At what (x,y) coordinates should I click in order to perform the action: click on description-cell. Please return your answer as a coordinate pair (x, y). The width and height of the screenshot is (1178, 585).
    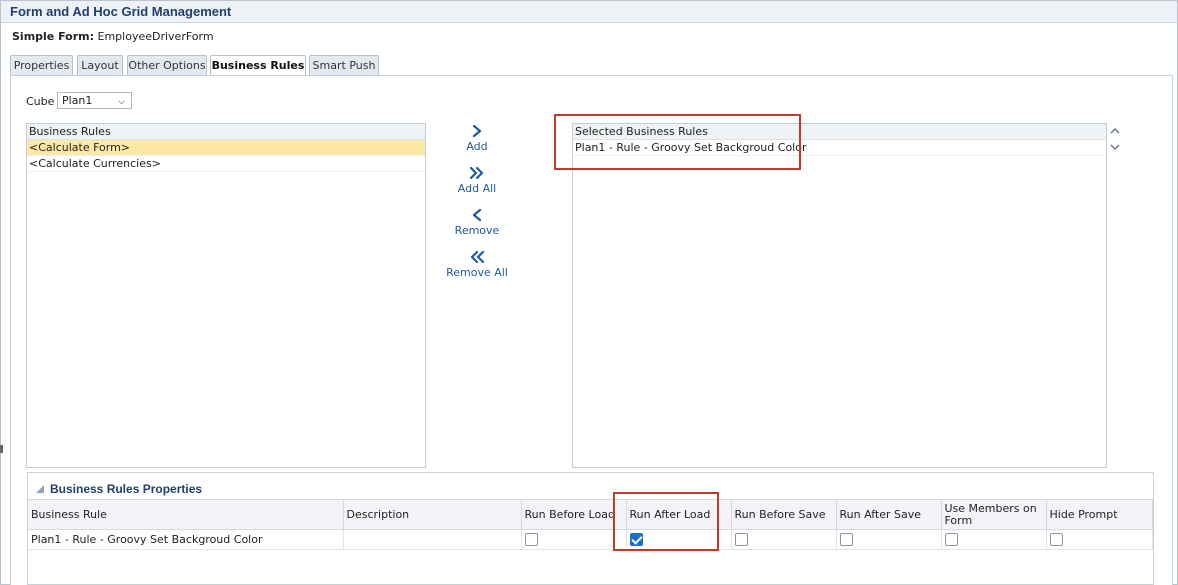
    Looking at the image, I should click on (432, 539).